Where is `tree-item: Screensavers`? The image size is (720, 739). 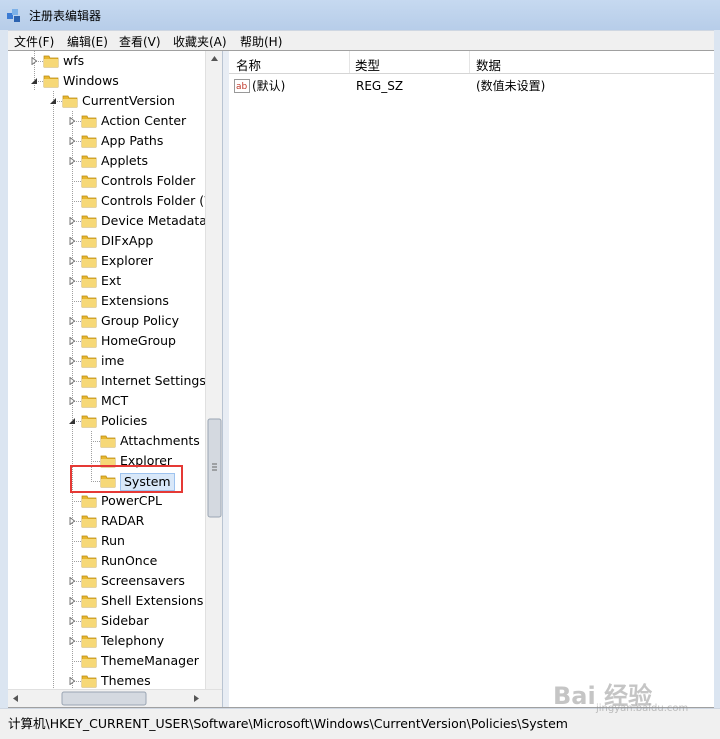 tree-item: Screensavers is located at coordinates (117, 581).